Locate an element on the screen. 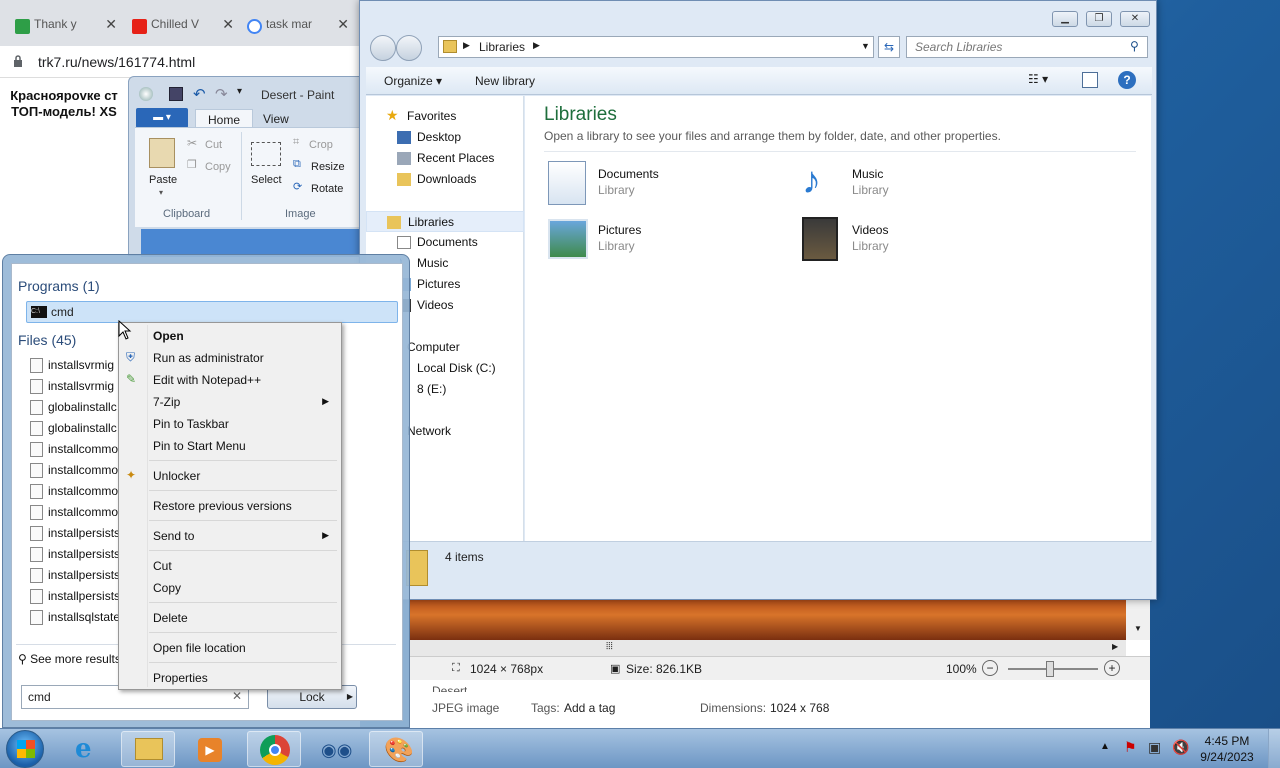  menu-item-pin-taskbar: Pin to Taskbar is located at coordinates (230, 424).